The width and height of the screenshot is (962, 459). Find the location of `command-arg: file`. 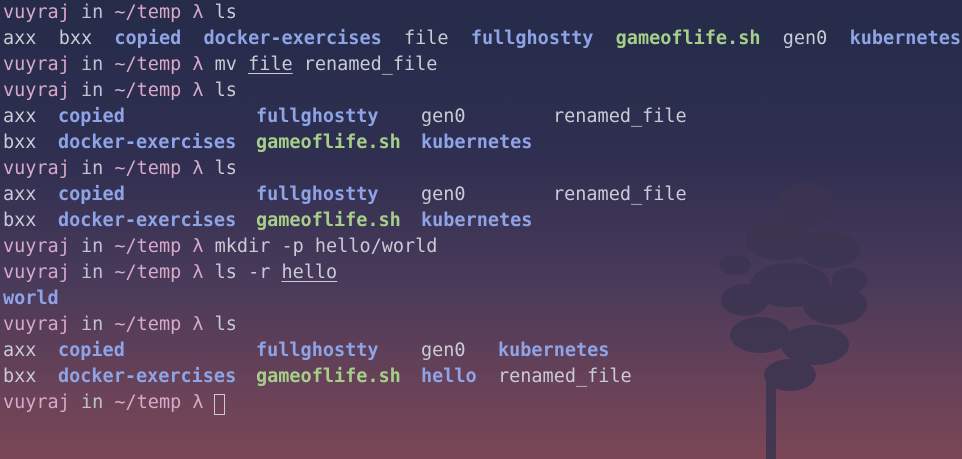

command-arg: file is located at coordinates (270, 64).